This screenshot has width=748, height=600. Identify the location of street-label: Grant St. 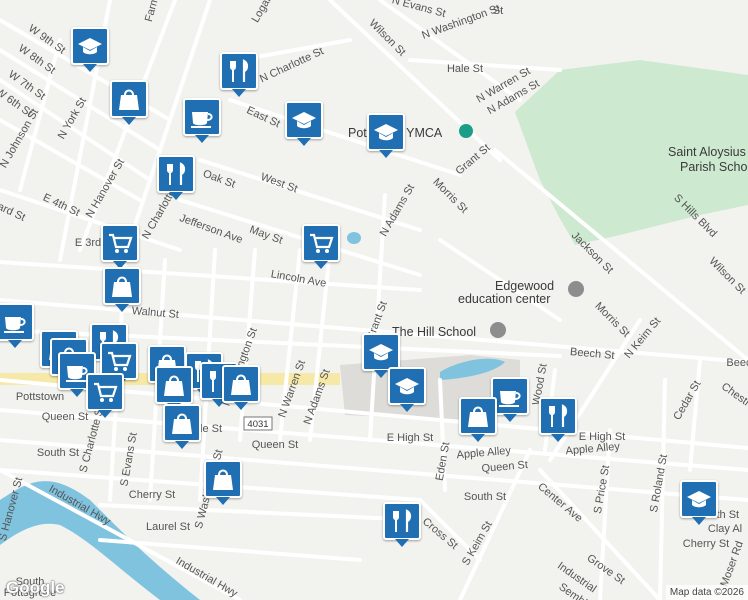
(473, 160).